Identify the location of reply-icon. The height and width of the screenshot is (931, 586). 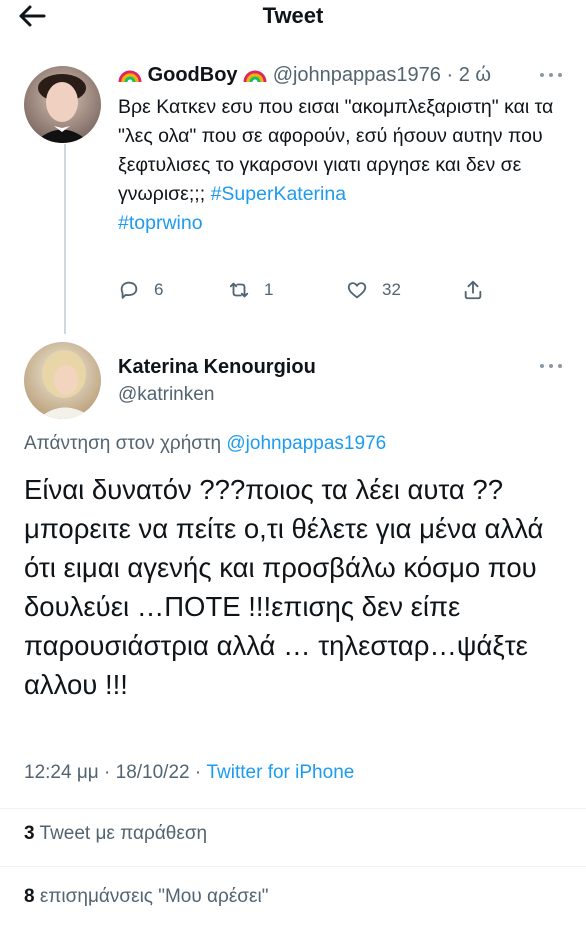
(129, 290).